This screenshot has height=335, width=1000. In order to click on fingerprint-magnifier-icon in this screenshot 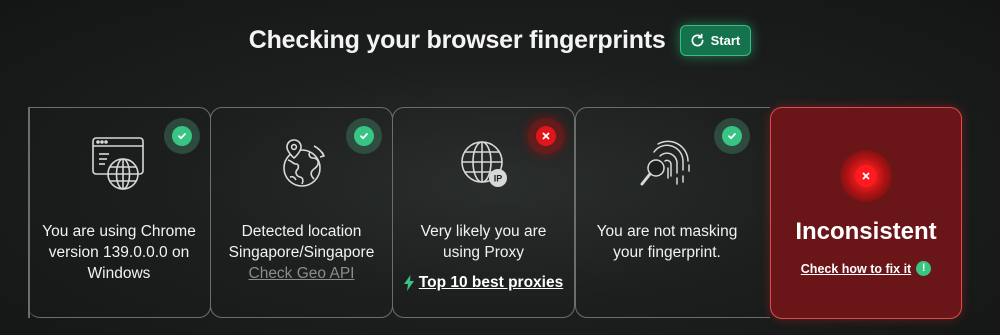, I will do `click(666, 164)`.